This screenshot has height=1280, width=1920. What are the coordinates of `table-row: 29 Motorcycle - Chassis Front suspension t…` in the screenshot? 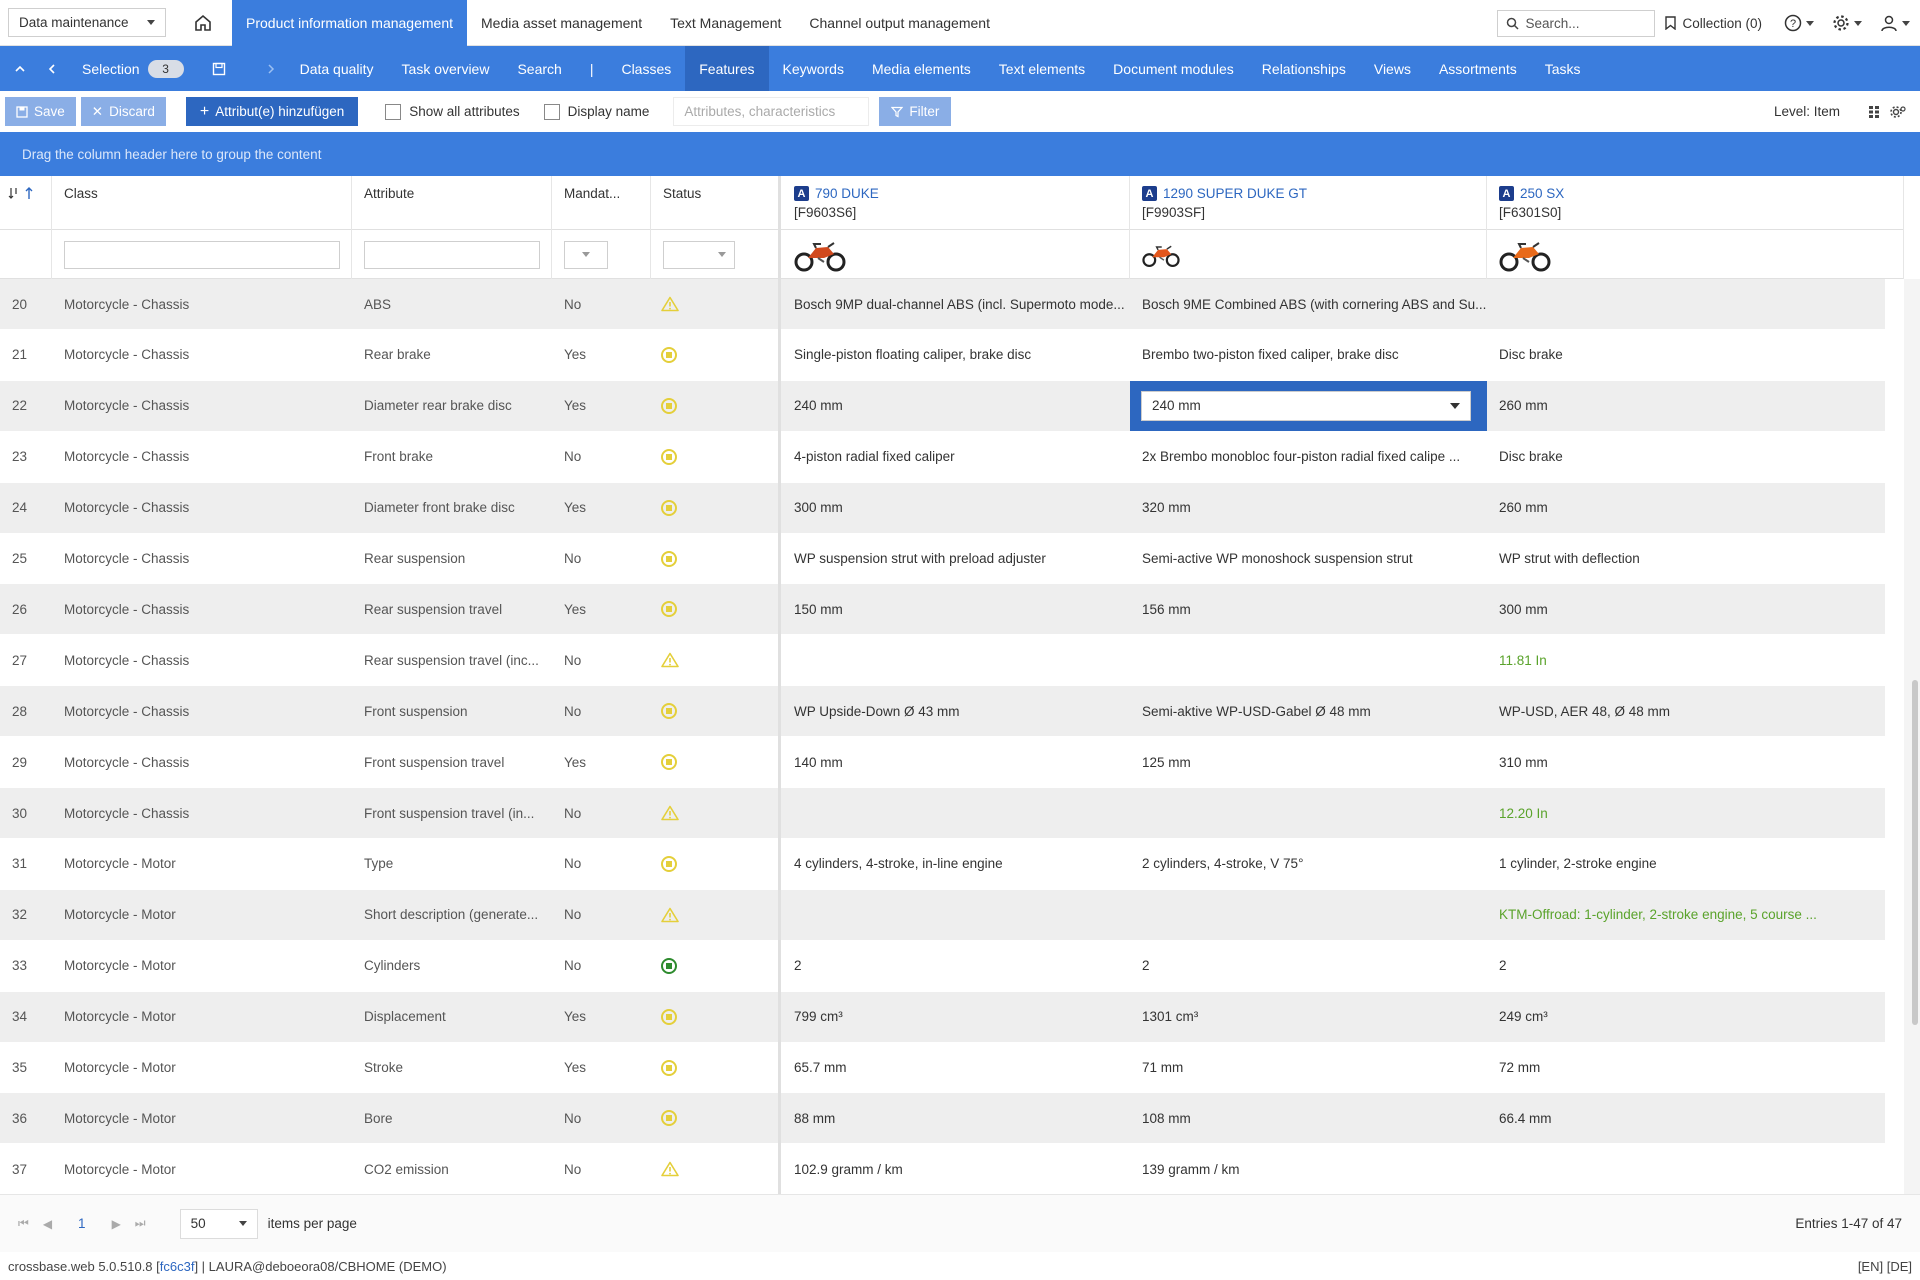 It's located at (942, 762).